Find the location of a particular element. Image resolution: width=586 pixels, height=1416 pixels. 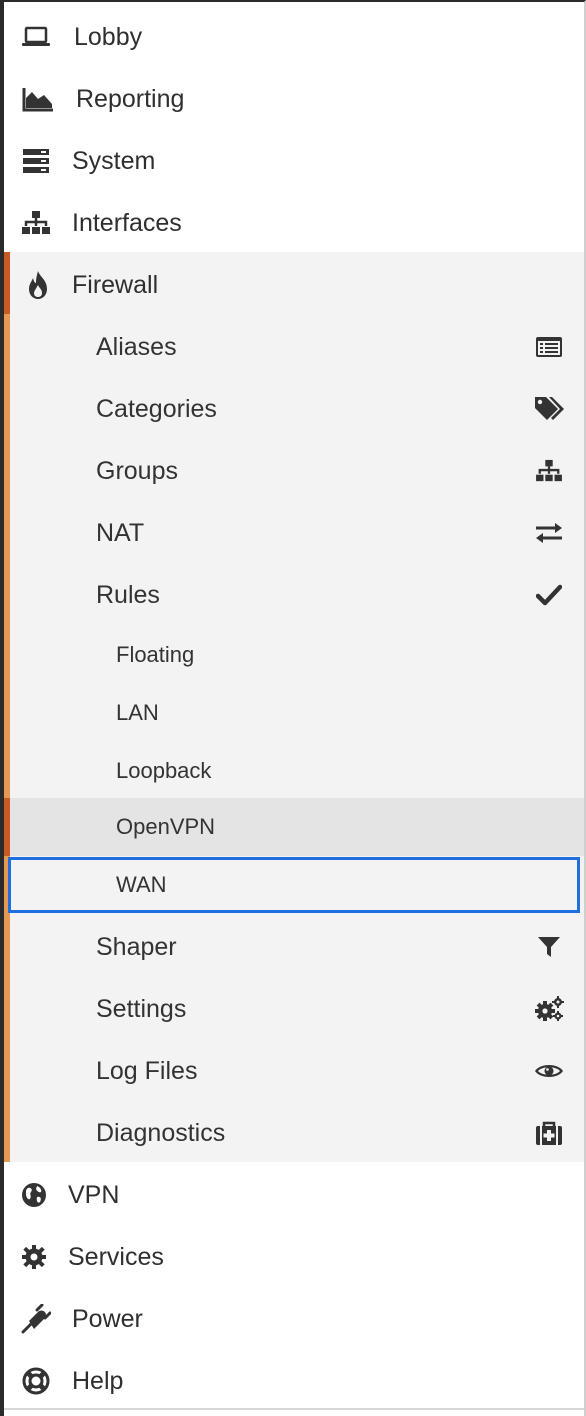

submenu-item-nat: NAT is located at coordinates (294, 533).